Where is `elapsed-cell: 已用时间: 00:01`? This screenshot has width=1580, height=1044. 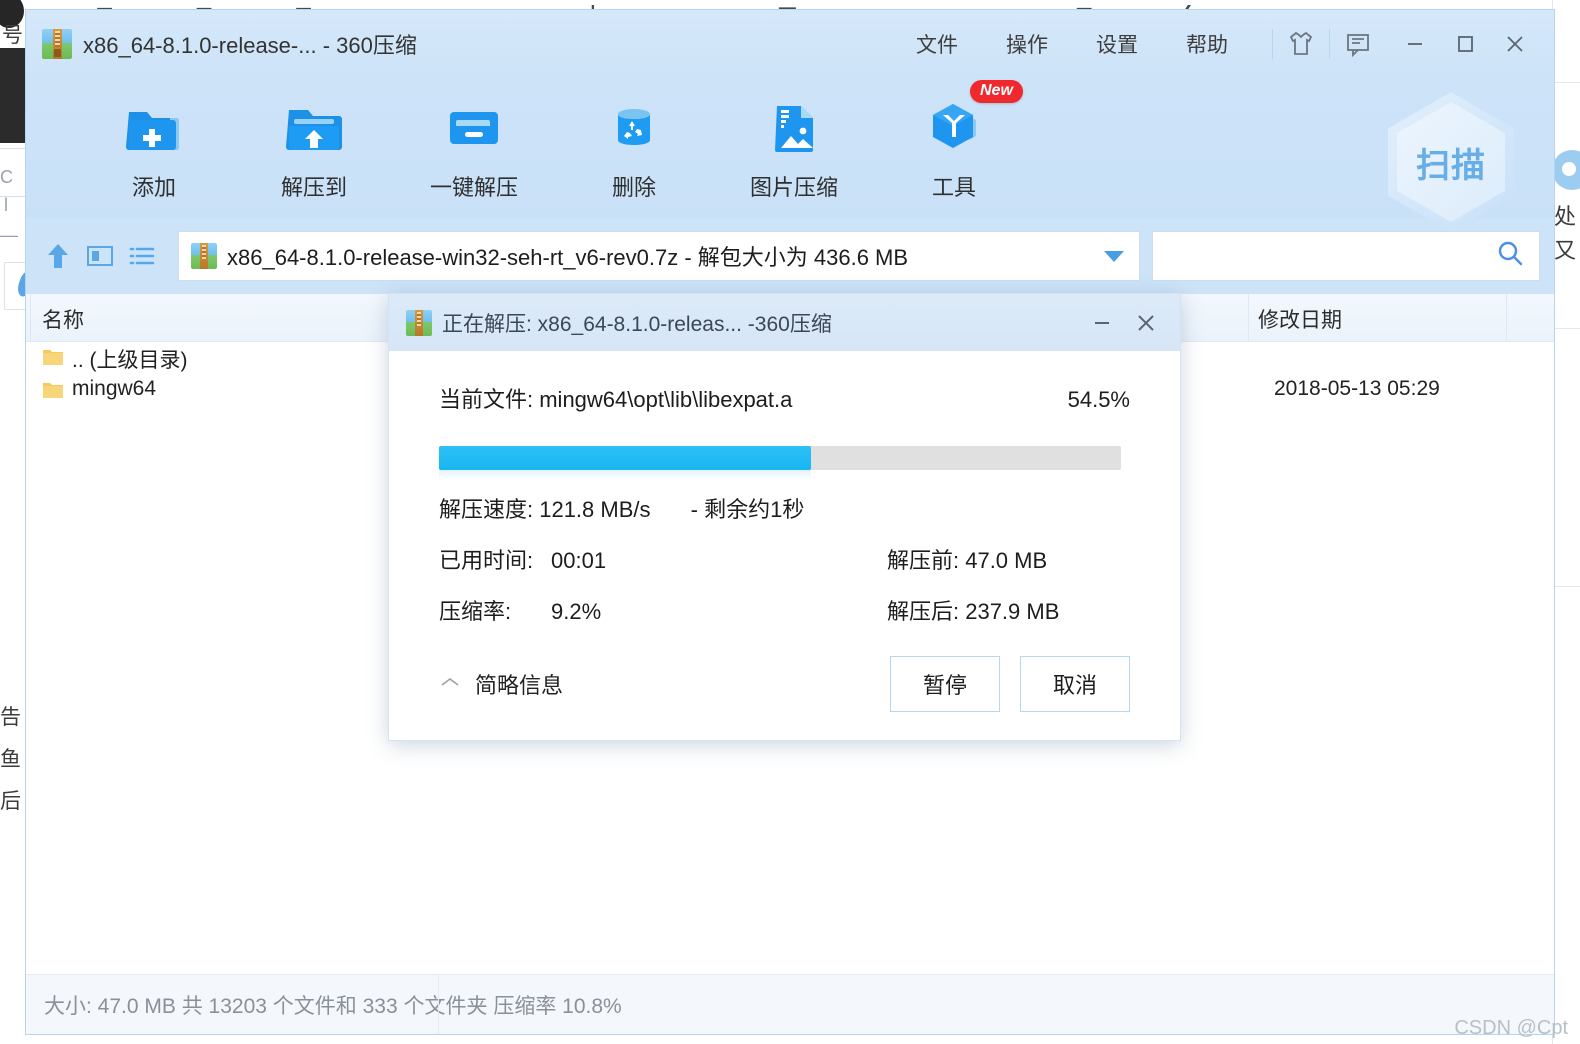 elapsed-cell: 已用时间: 00:01 is located at coordinates (663, 559).